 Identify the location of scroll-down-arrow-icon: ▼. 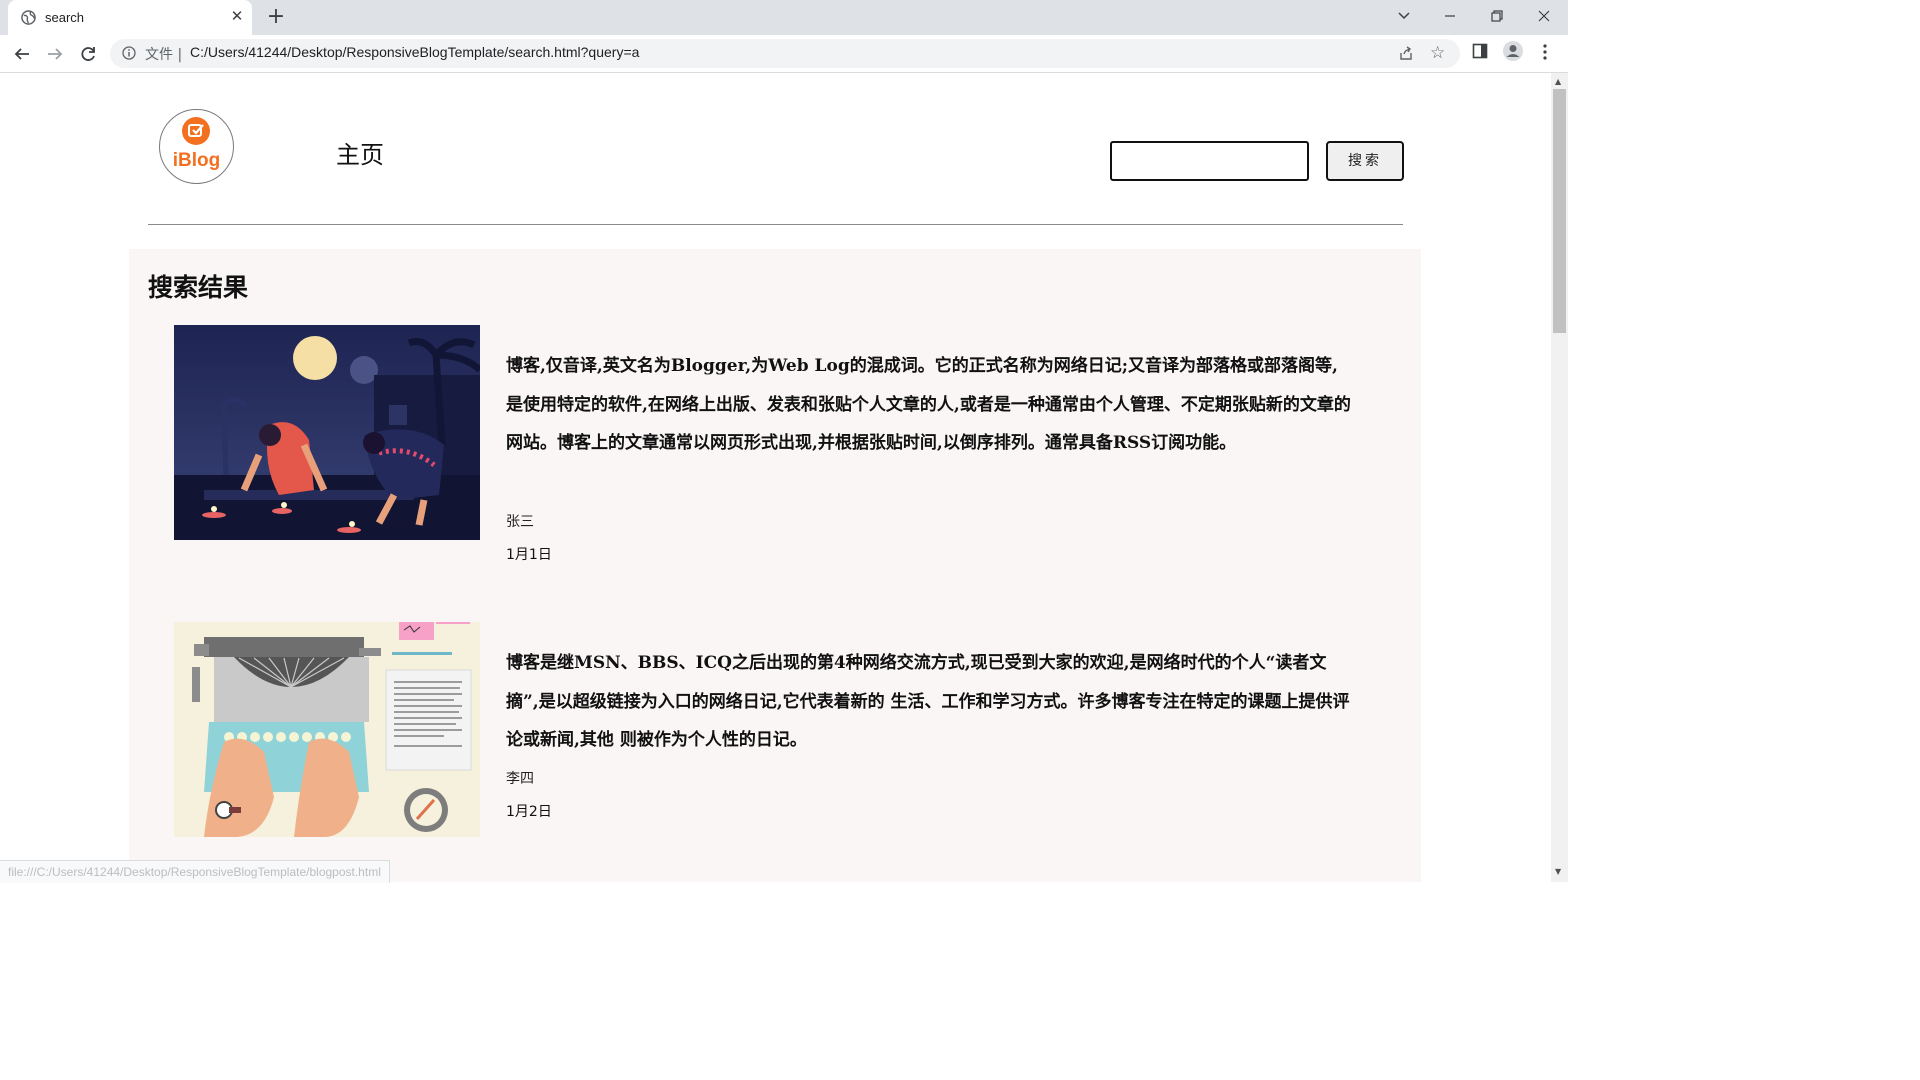
(1558, 871).